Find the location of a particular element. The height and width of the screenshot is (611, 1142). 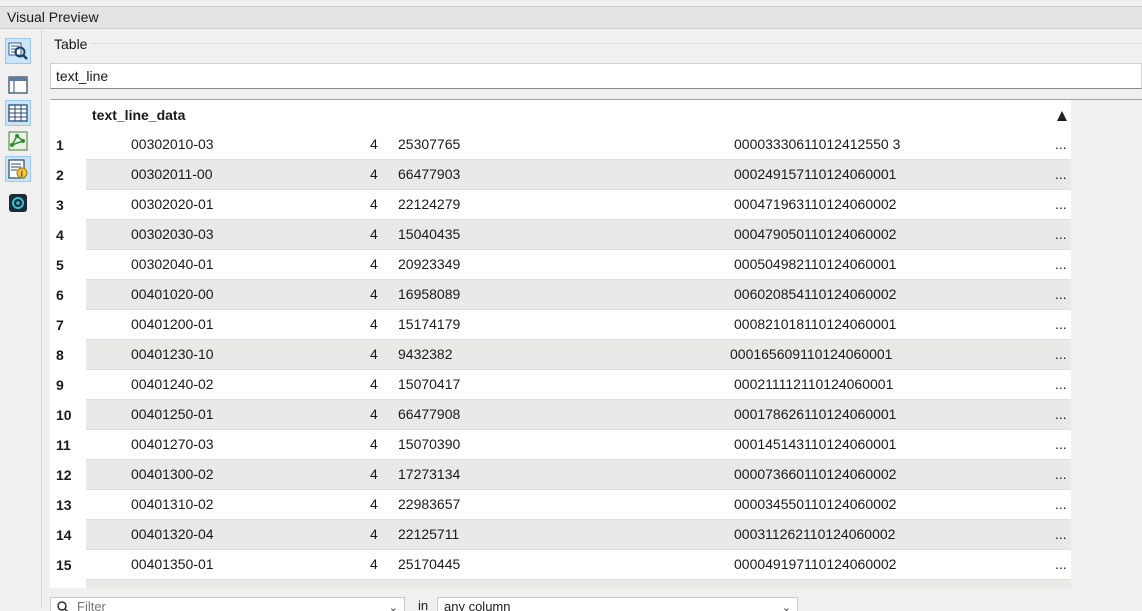

cell-uid: 000178626110124060001 is located at coordinates (815, 414).